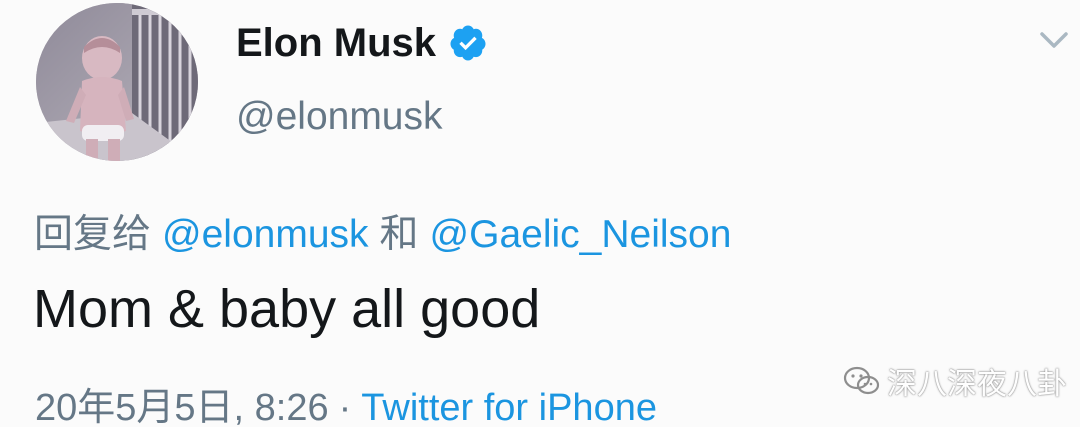 This screenshot has width=1080, height=427. I want to click on source-link: Twitter for iPhone, so click(509, 407).